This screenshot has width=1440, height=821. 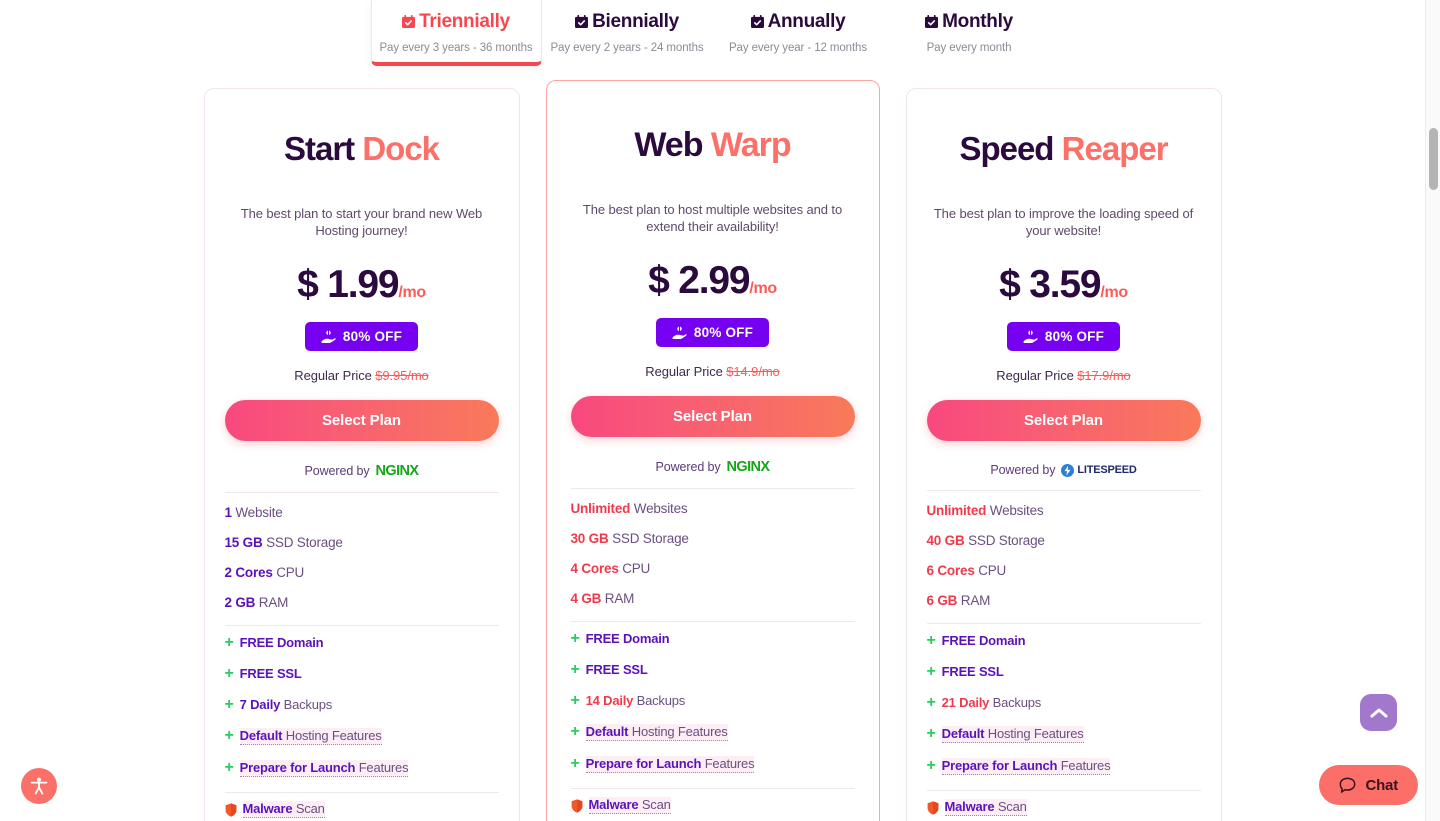 I want to click on feature-value: FREE SSL, so click(x=616, y=669).